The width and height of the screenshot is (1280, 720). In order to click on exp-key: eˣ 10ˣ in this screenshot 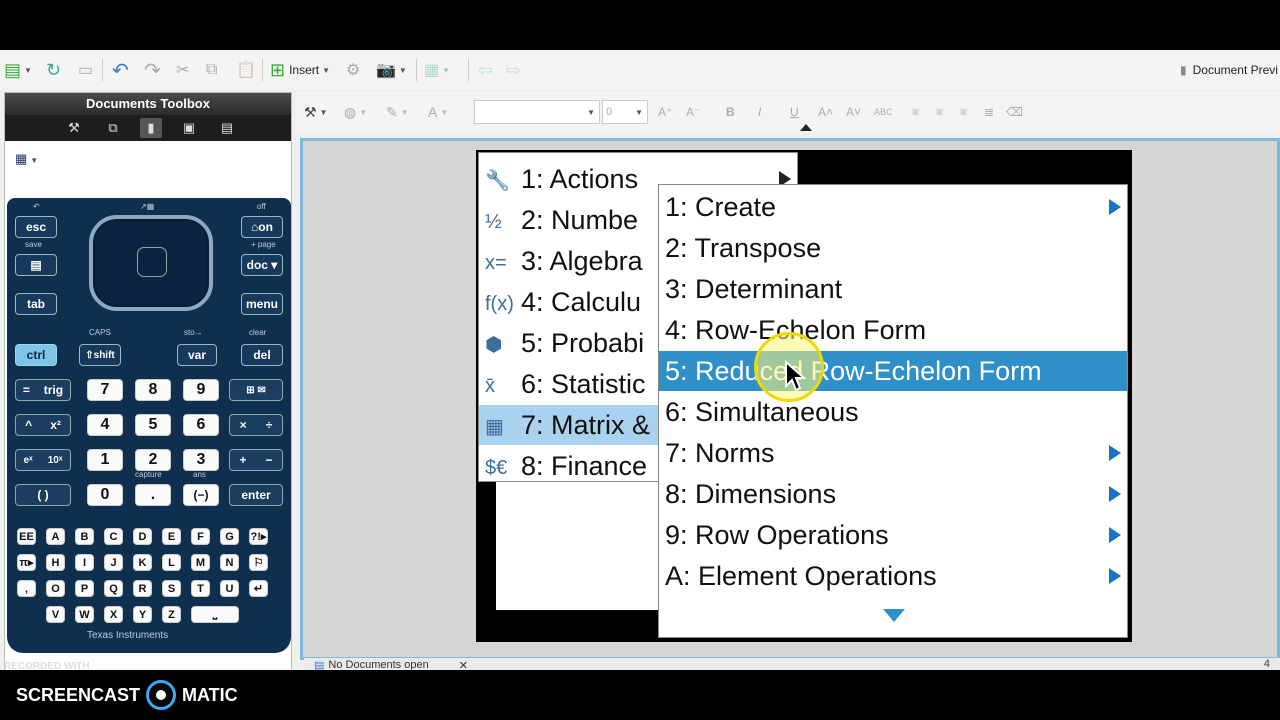, I will do `click(43, 460)`.